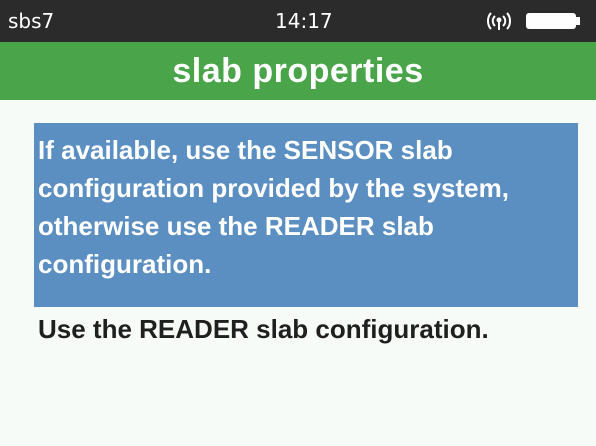 The width and height of the screenshot is (596, 446). What do you see at coordinates (306, 331) in the screenshot?
I see `option-reader-config: Use the READER slab configuration.` at bounding box center [306, 331].